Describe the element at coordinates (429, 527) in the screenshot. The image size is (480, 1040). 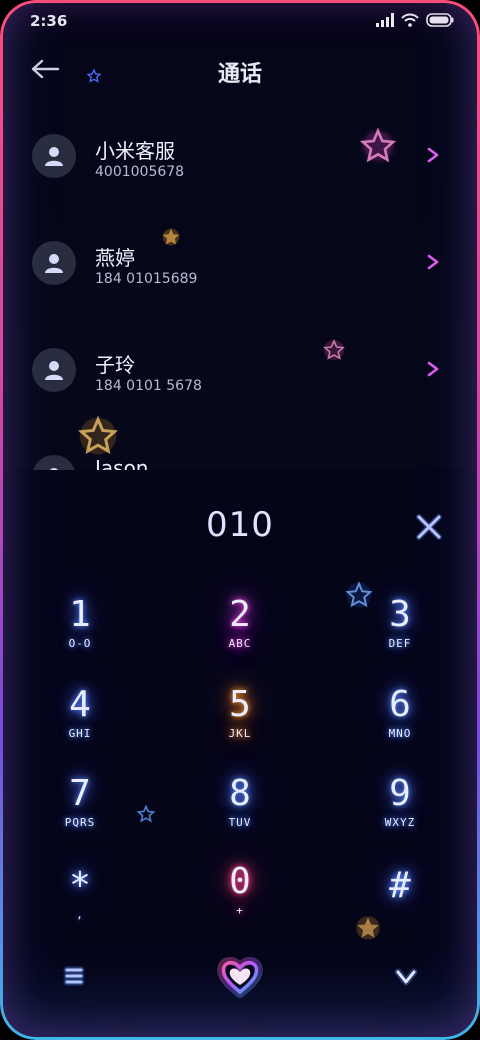
I see `delete-icon` at that location.